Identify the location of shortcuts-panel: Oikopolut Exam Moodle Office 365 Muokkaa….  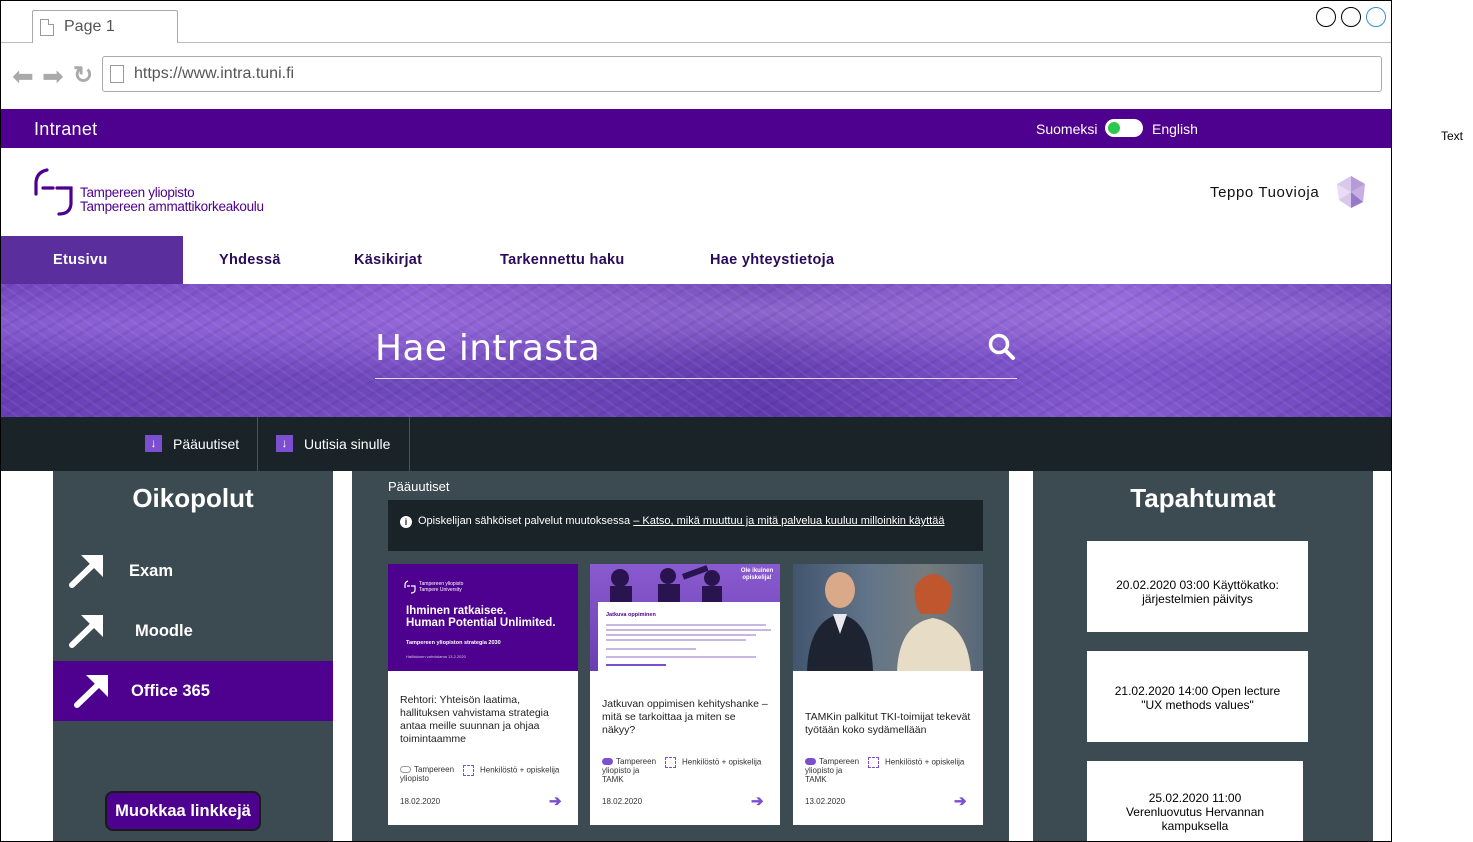
(193, 656).